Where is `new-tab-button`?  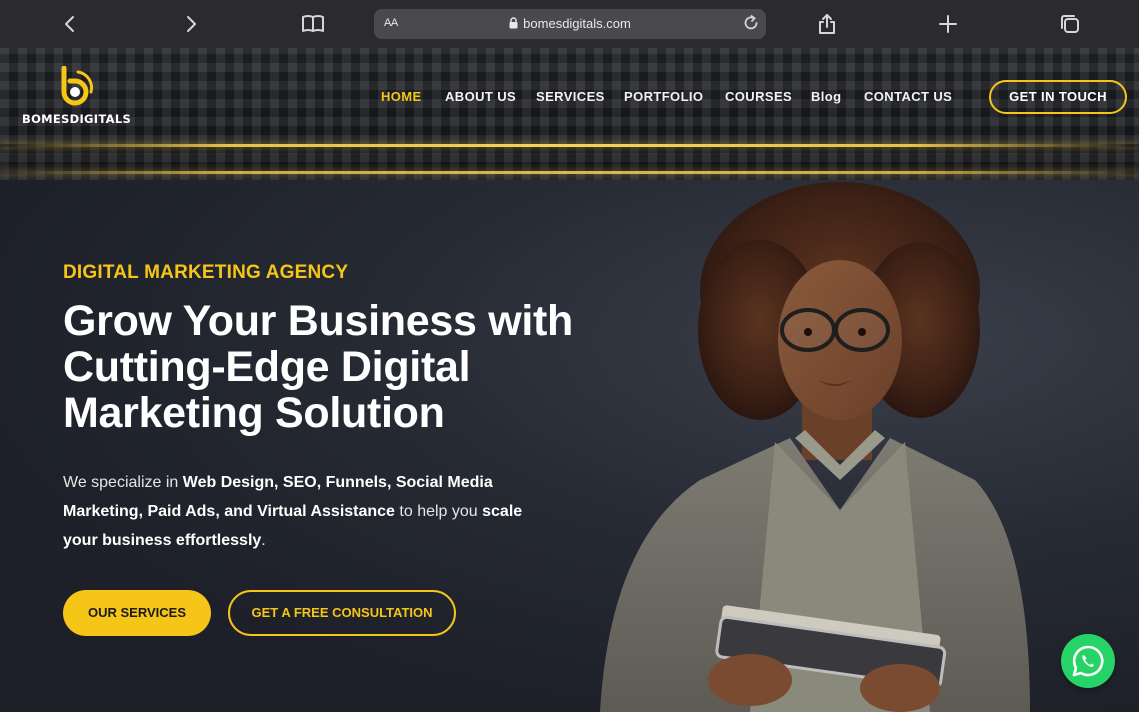 new-tab-button is located at coordinates (948, 24).